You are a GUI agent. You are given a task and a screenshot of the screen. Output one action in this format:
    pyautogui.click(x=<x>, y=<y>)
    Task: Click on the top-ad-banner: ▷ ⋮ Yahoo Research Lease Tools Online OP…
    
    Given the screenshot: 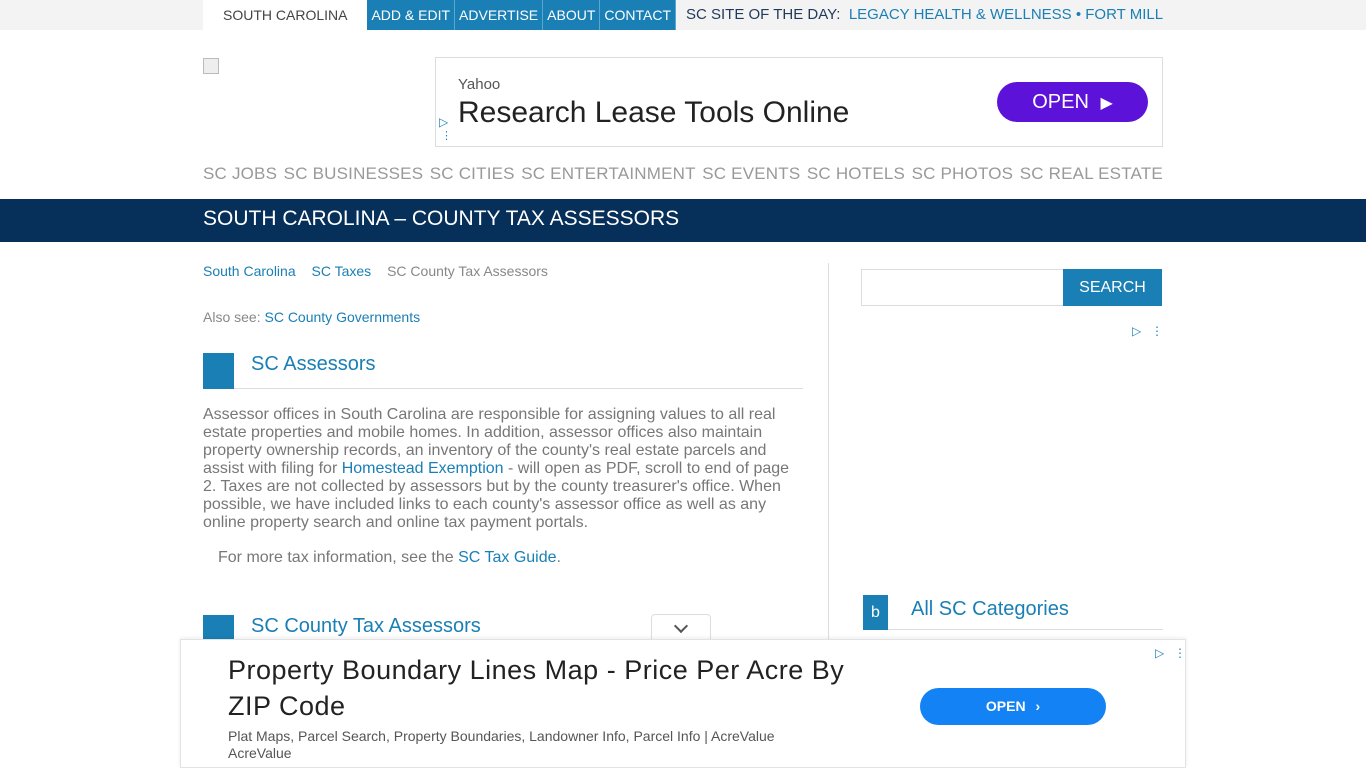 What is the action you would take?
    pyautogui.click(x=799, y=102)
    